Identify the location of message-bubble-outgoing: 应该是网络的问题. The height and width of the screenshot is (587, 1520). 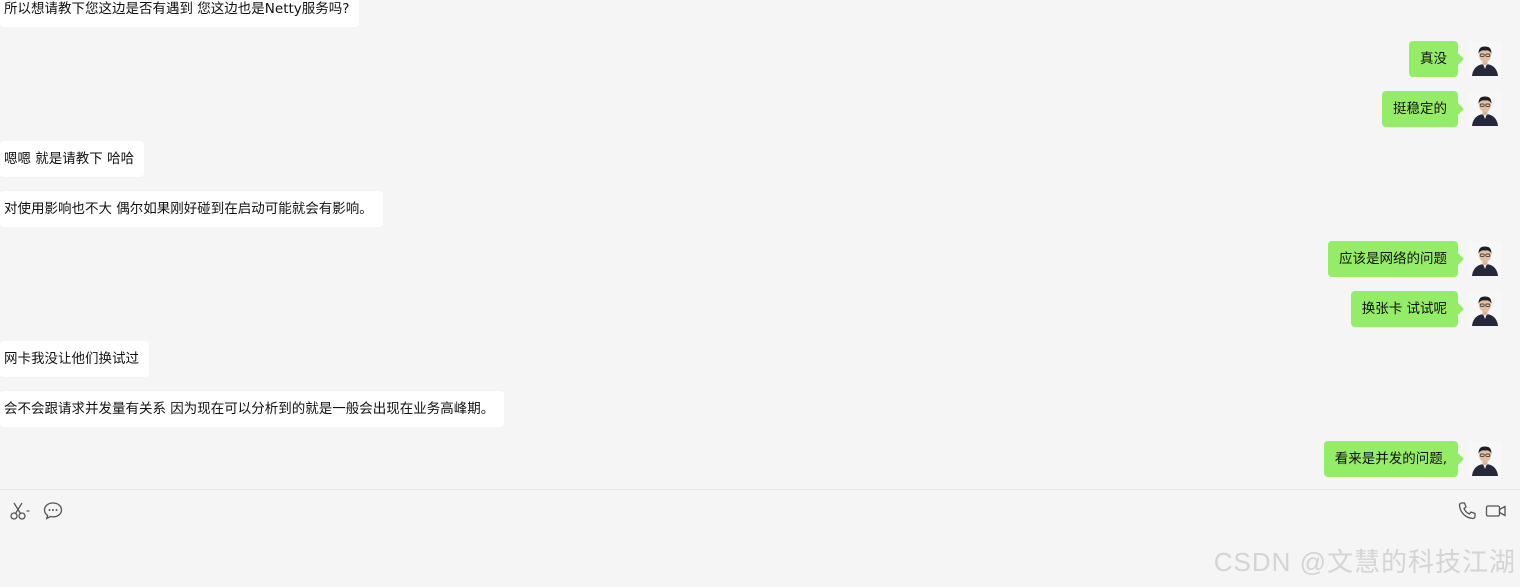
(1396, 259).